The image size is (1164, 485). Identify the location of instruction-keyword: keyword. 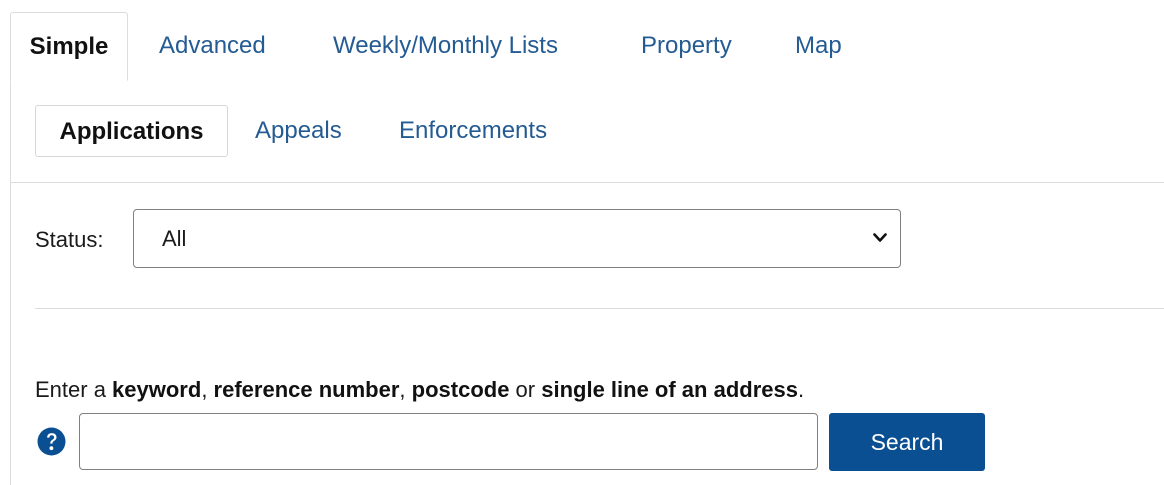
(157, 389).